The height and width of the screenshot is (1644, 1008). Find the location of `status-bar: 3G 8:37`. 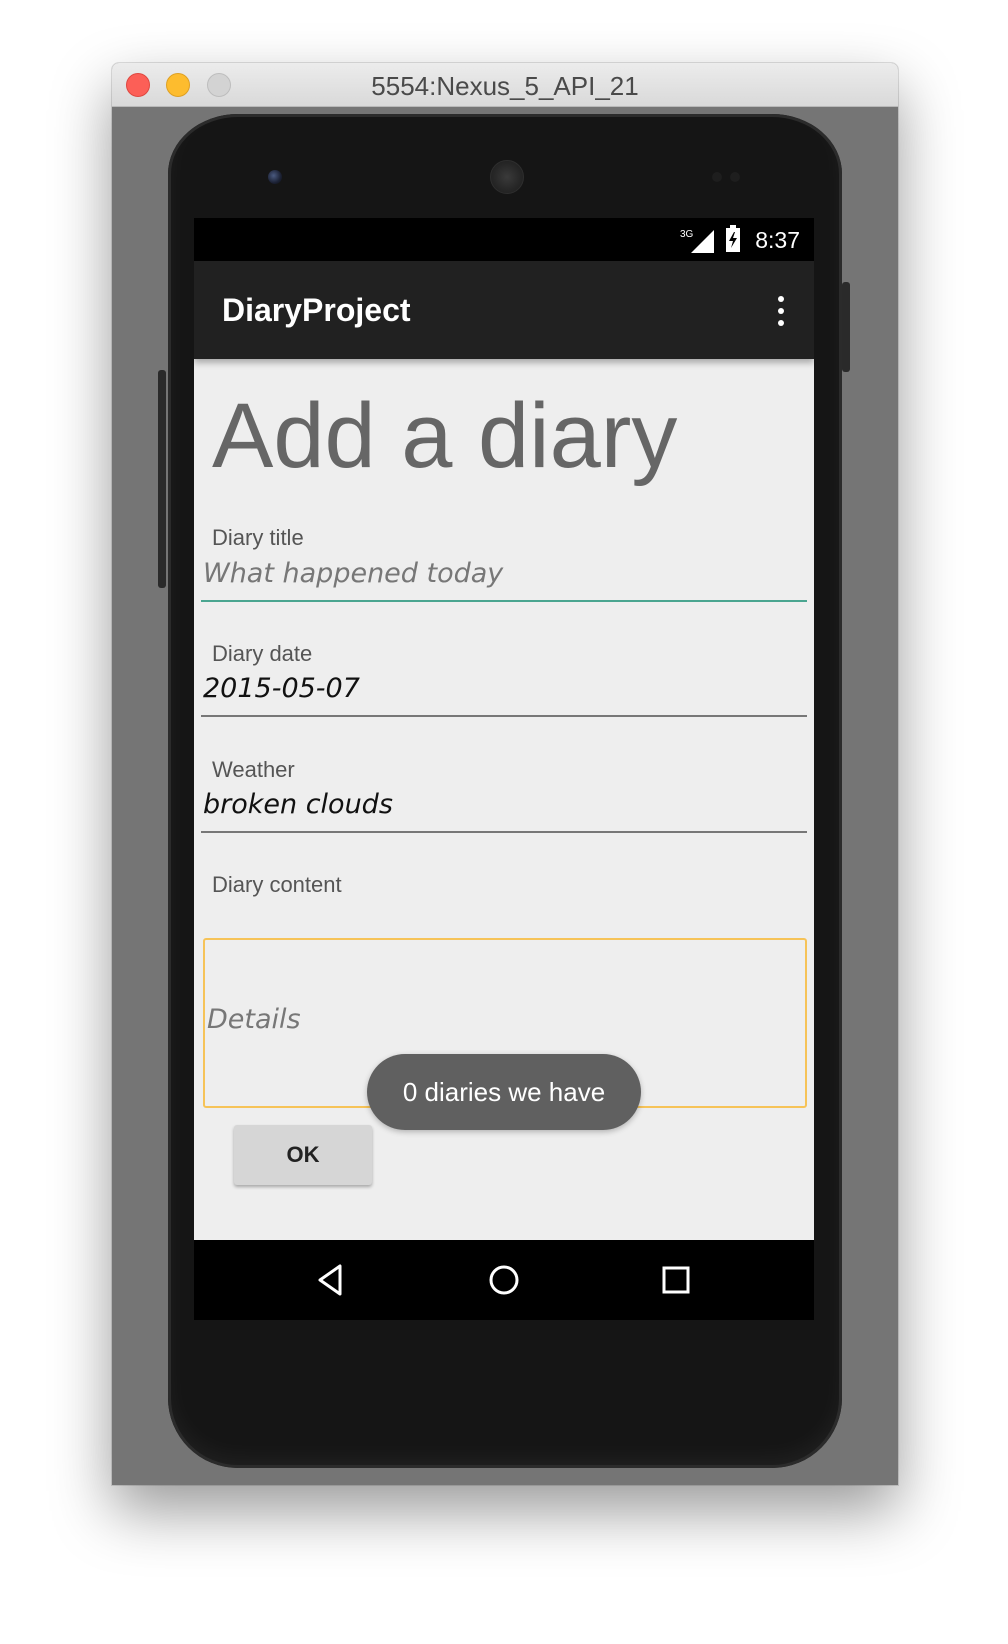

status-bar: 3G 8:37 is located at coordinates (504, 239).